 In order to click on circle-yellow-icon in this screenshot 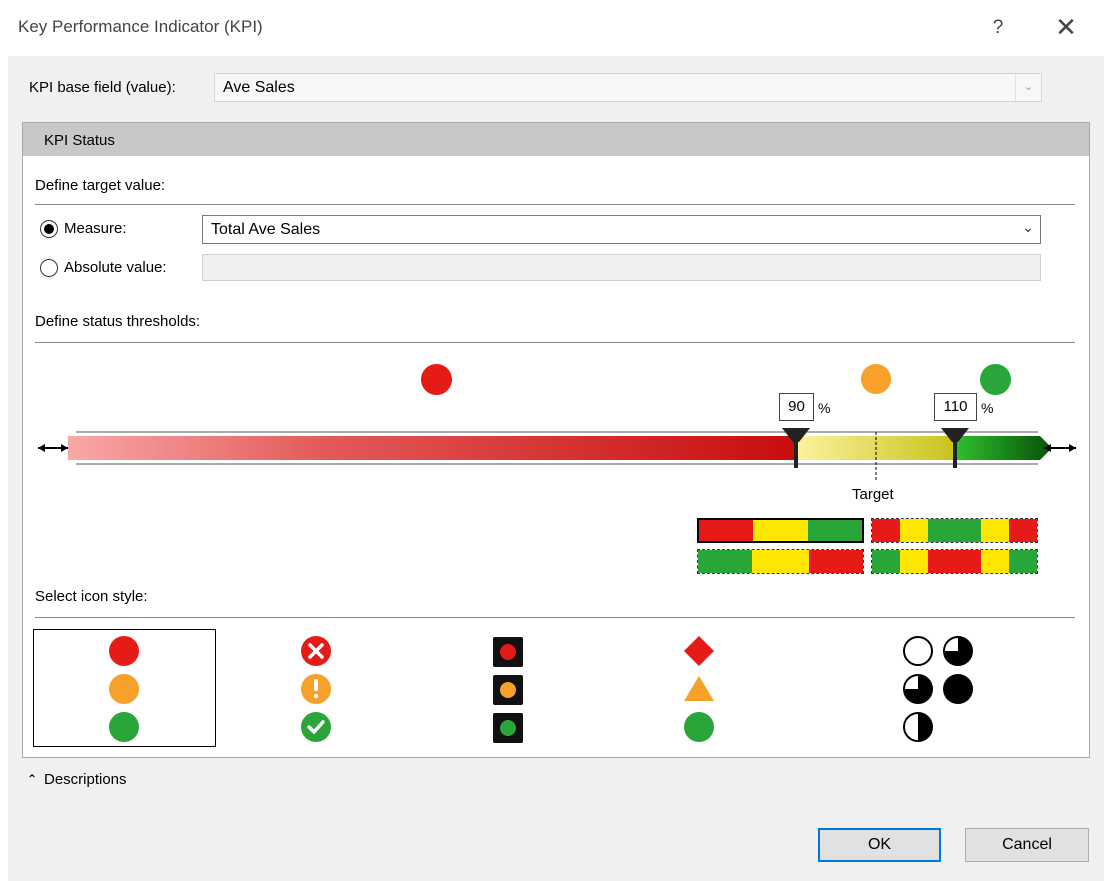, I will do `click(124, 689)`.